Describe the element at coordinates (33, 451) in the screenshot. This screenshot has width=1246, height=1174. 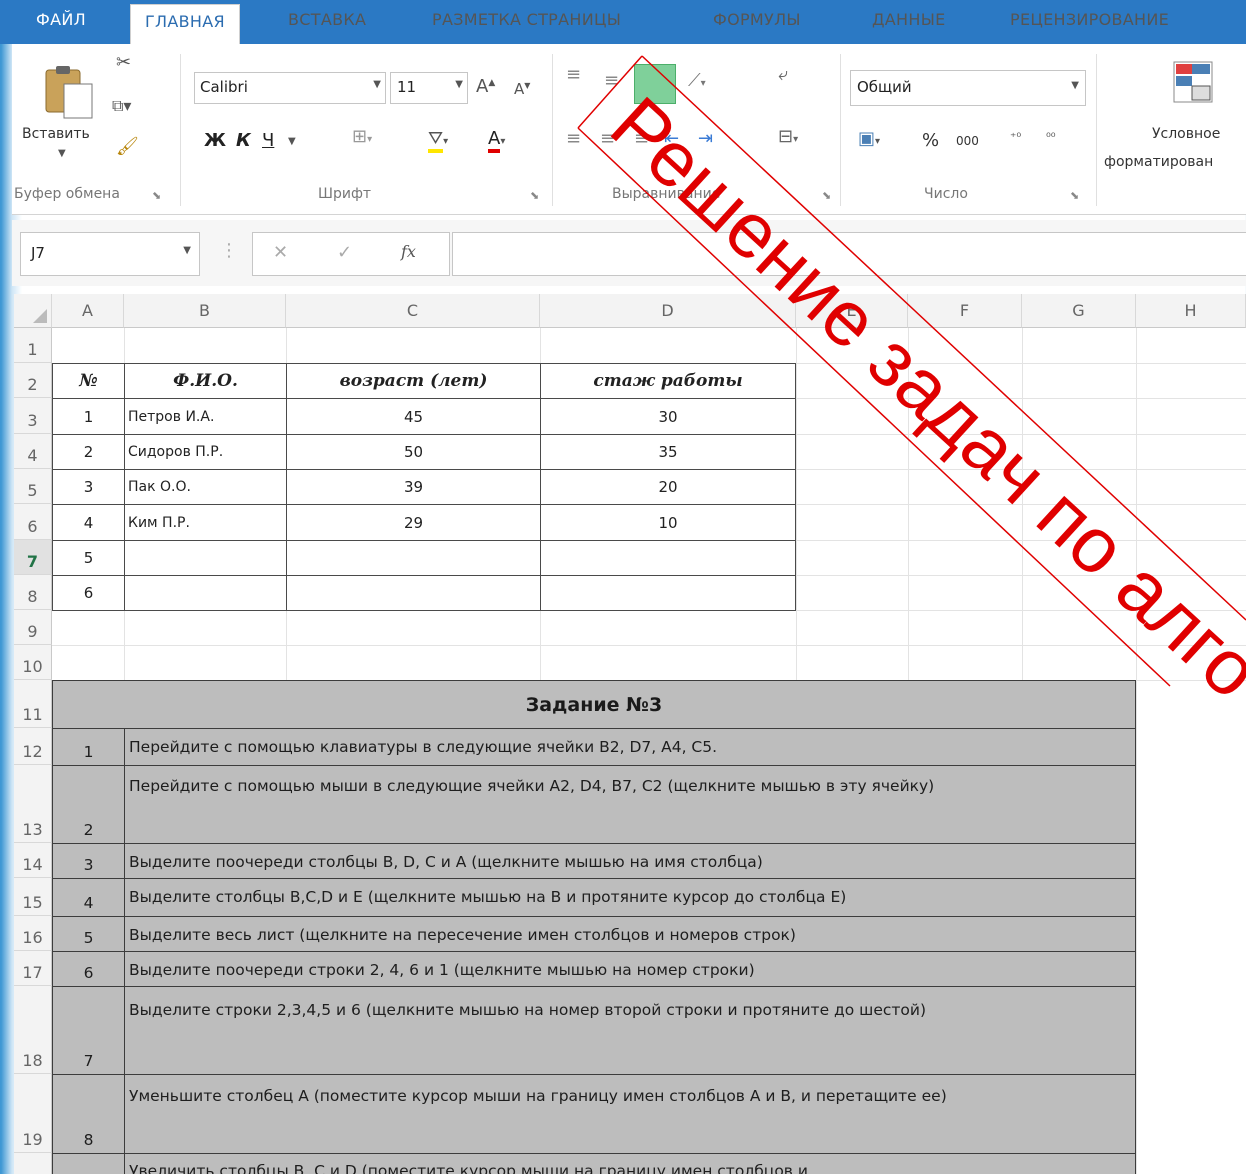
I see `row-header: 4` at that location.